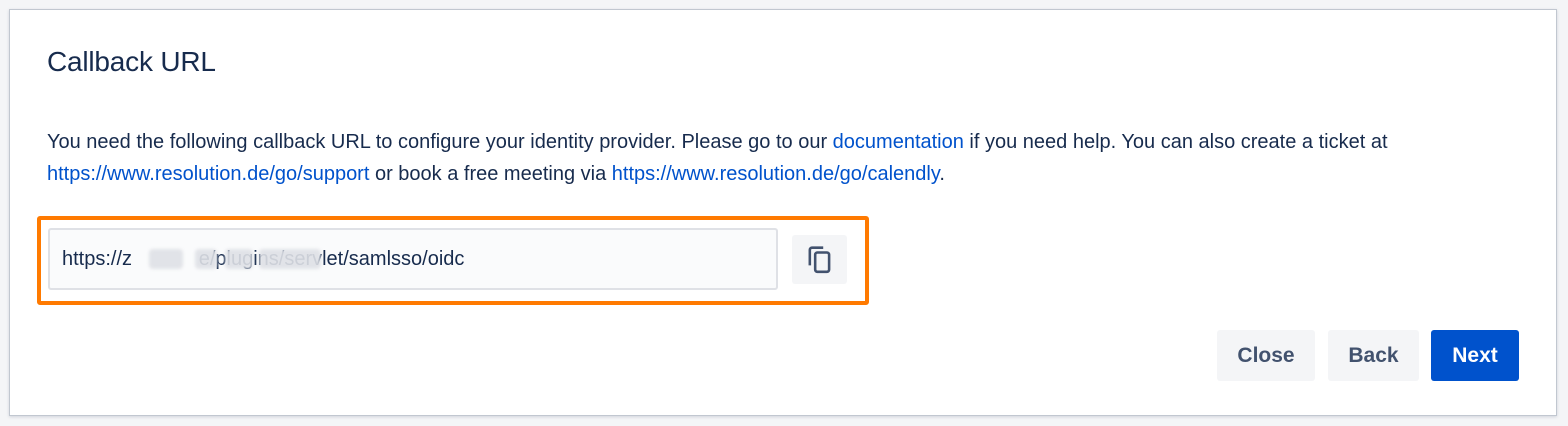  Describe the element at coordinates (1475, 355) in the screenshot. I see `next-button: Next` at that location.